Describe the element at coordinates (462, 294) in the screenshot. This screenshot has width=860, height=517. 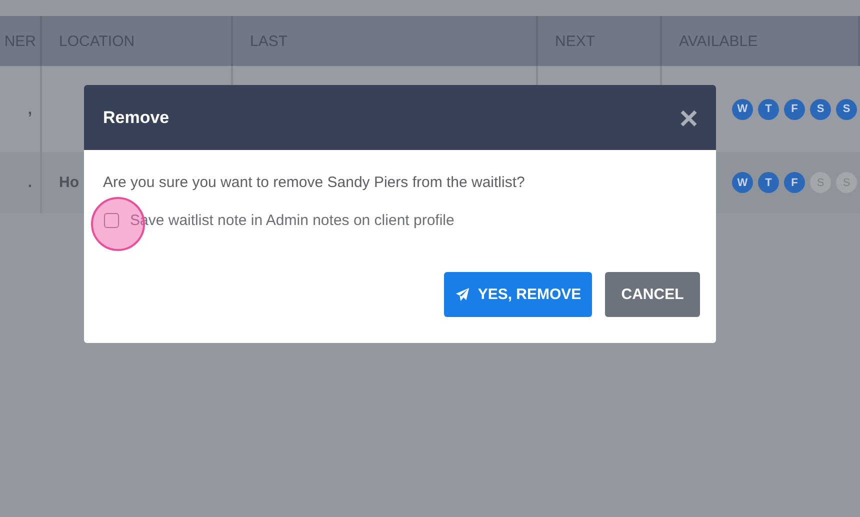
I see `paper-plane-icon` at that location.